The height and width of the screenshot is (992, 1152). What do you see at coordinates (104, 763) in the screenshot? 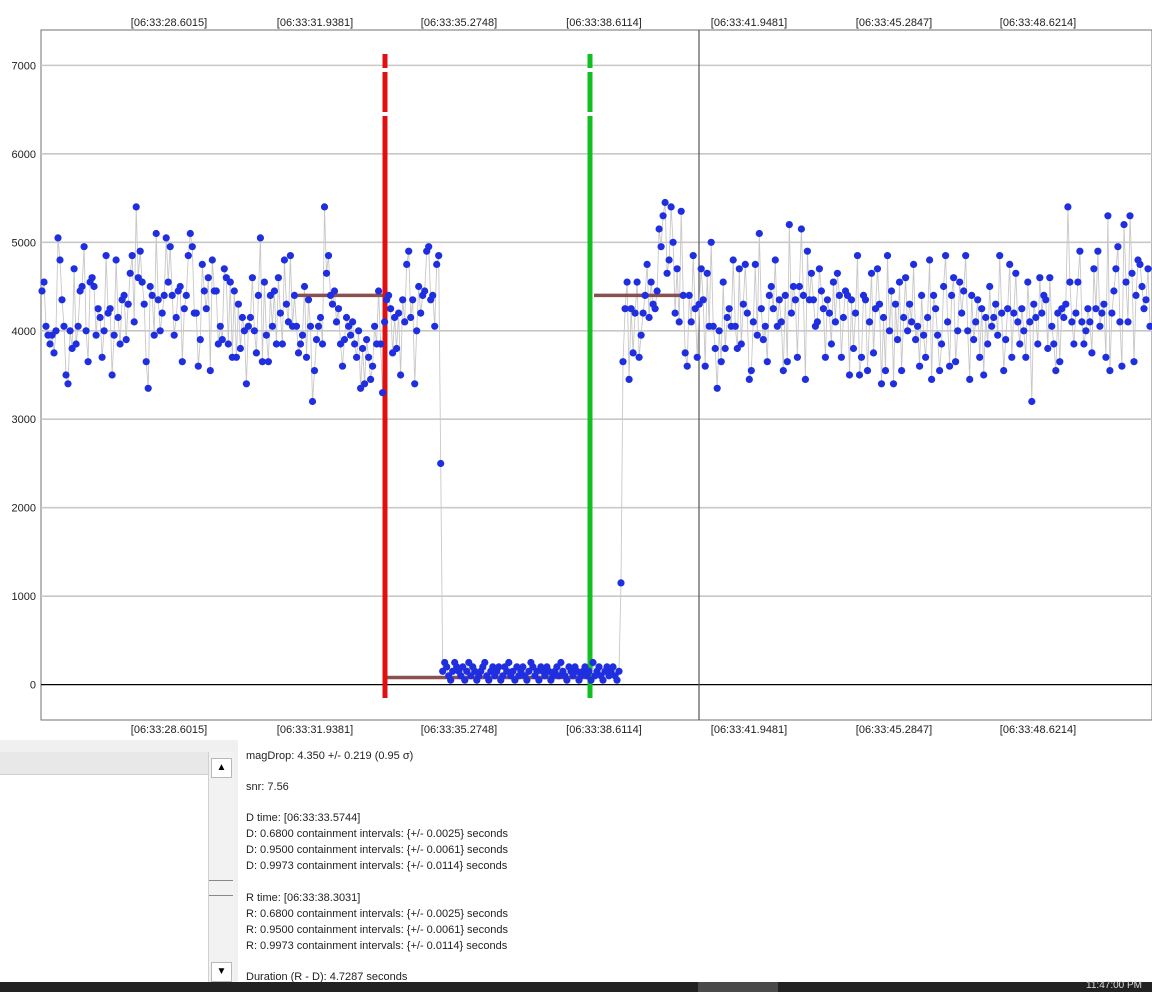
I see `list-selected-row` at bounding box center [104, 763].